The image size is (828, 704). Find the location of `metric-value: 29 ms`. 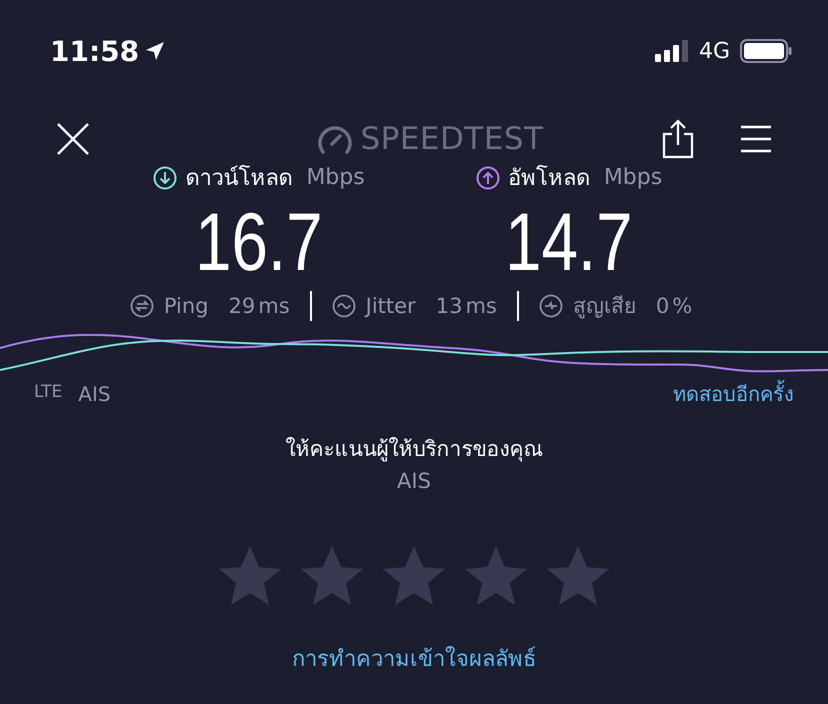

metric-value: 29 ms is located at coordinates (259, 306).